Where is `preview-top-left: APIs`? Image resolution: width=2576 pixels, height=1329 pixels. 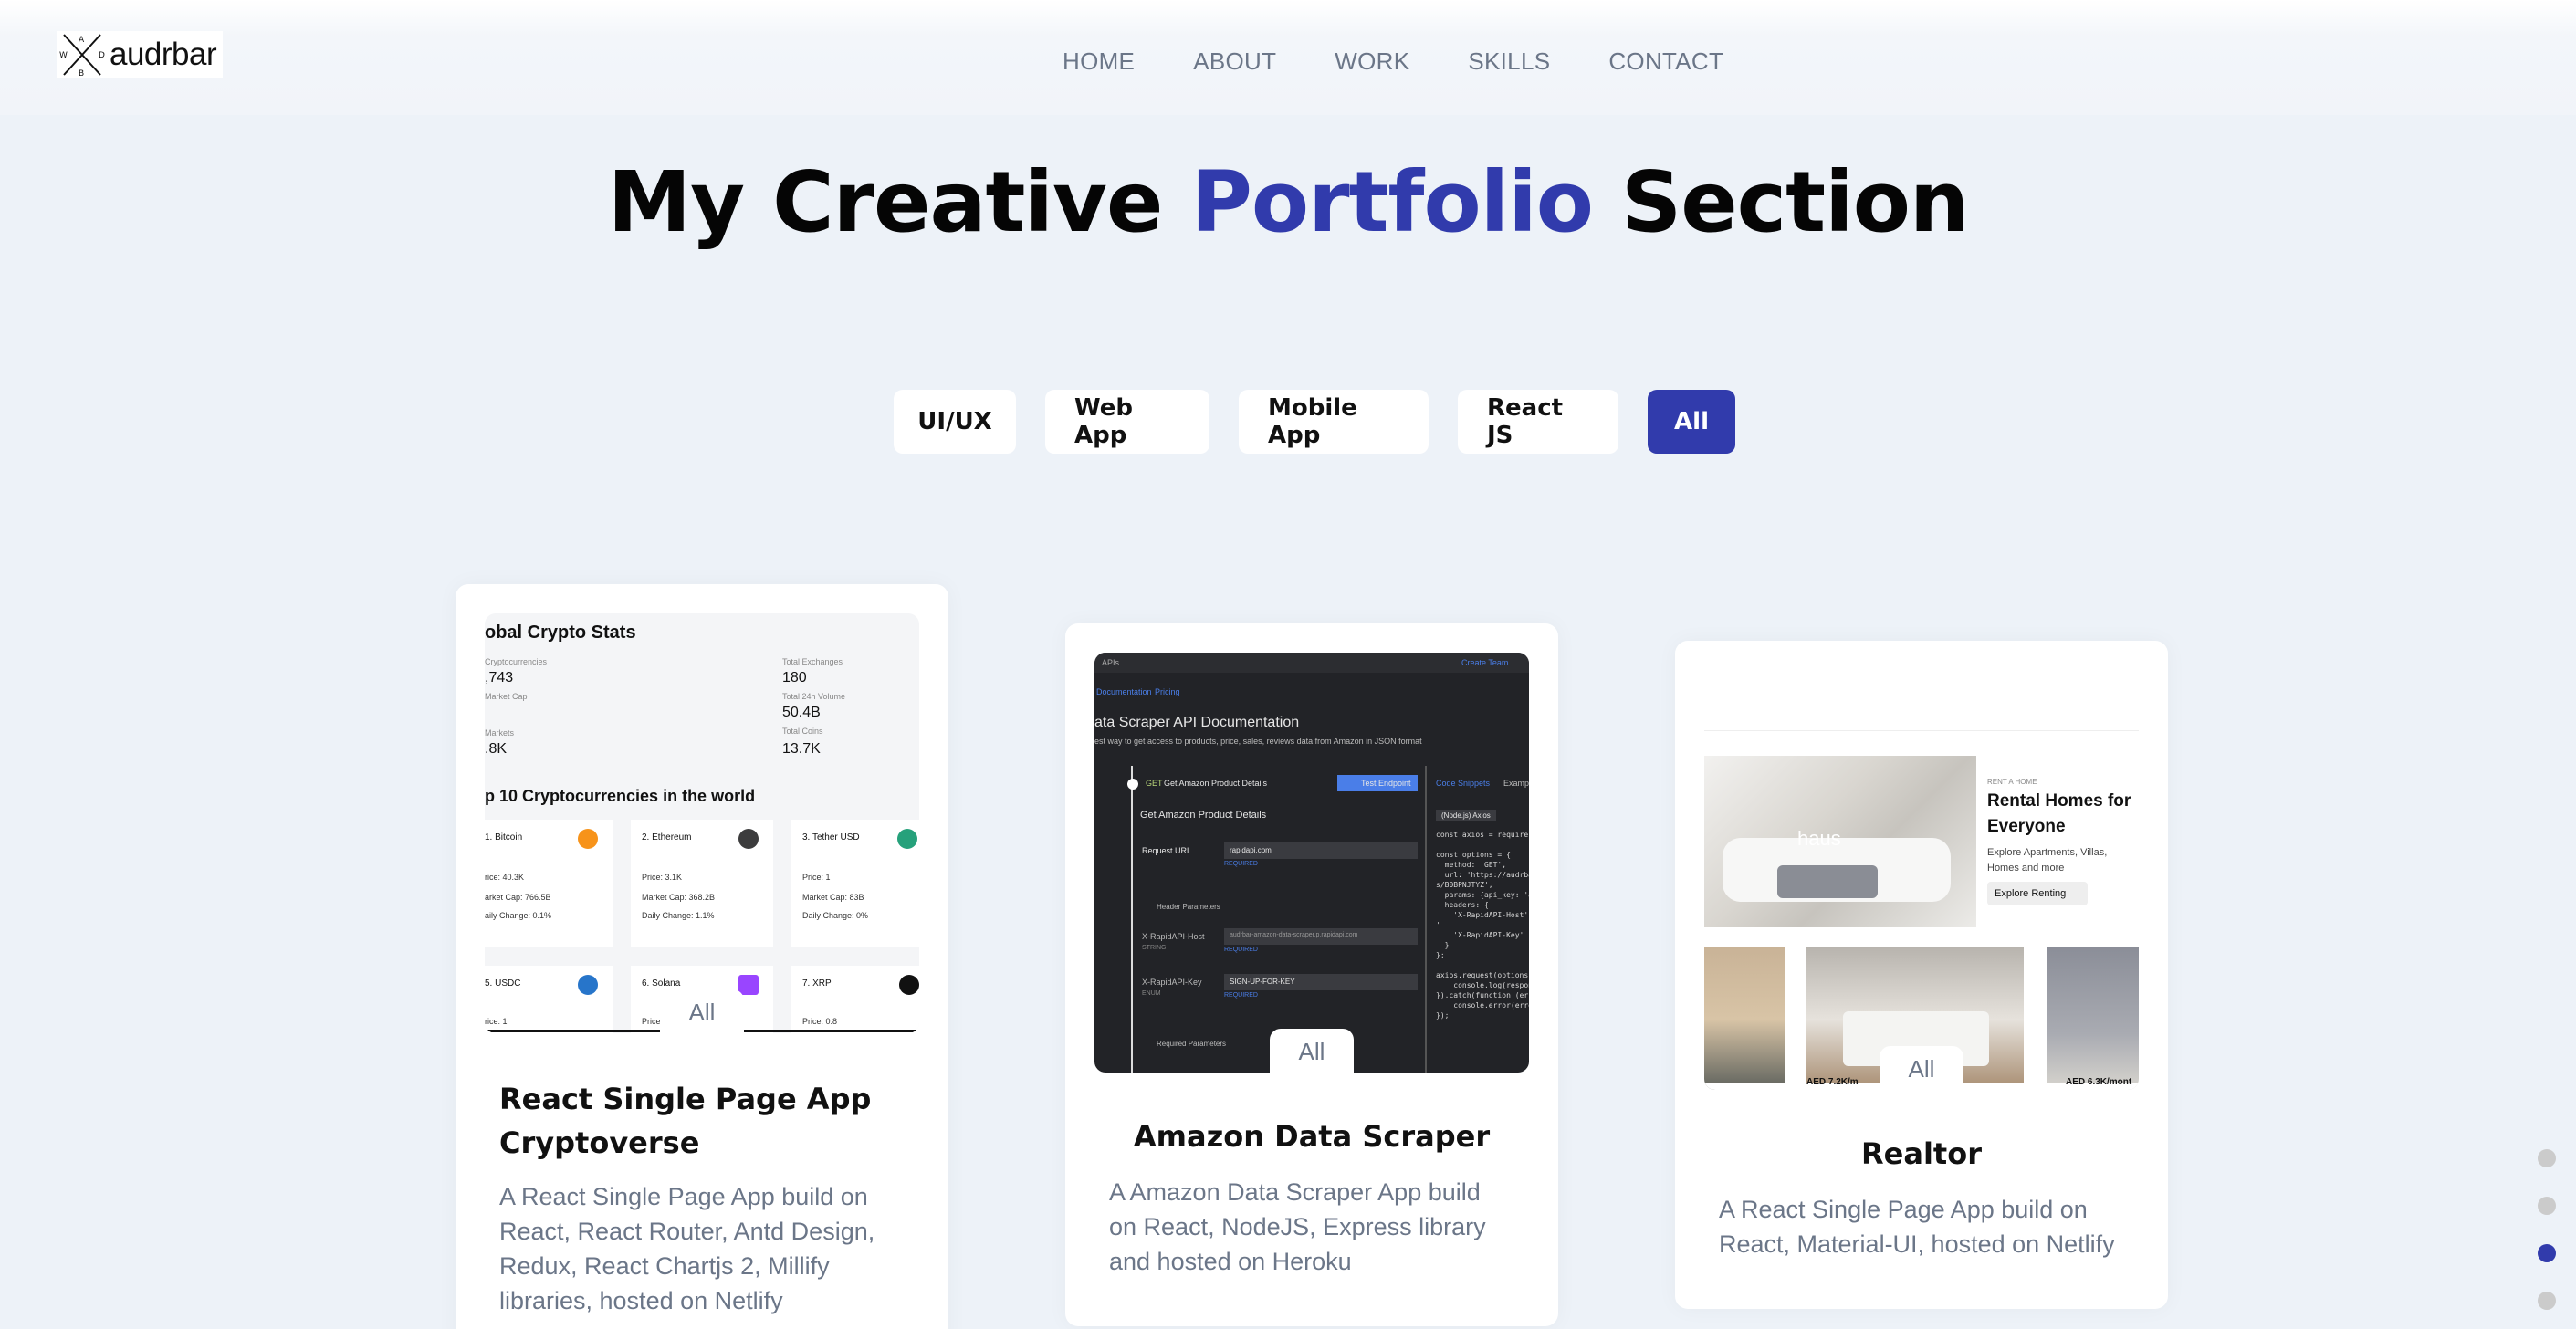 preview-top-left: APIs is located at coordinates (1111, 662).